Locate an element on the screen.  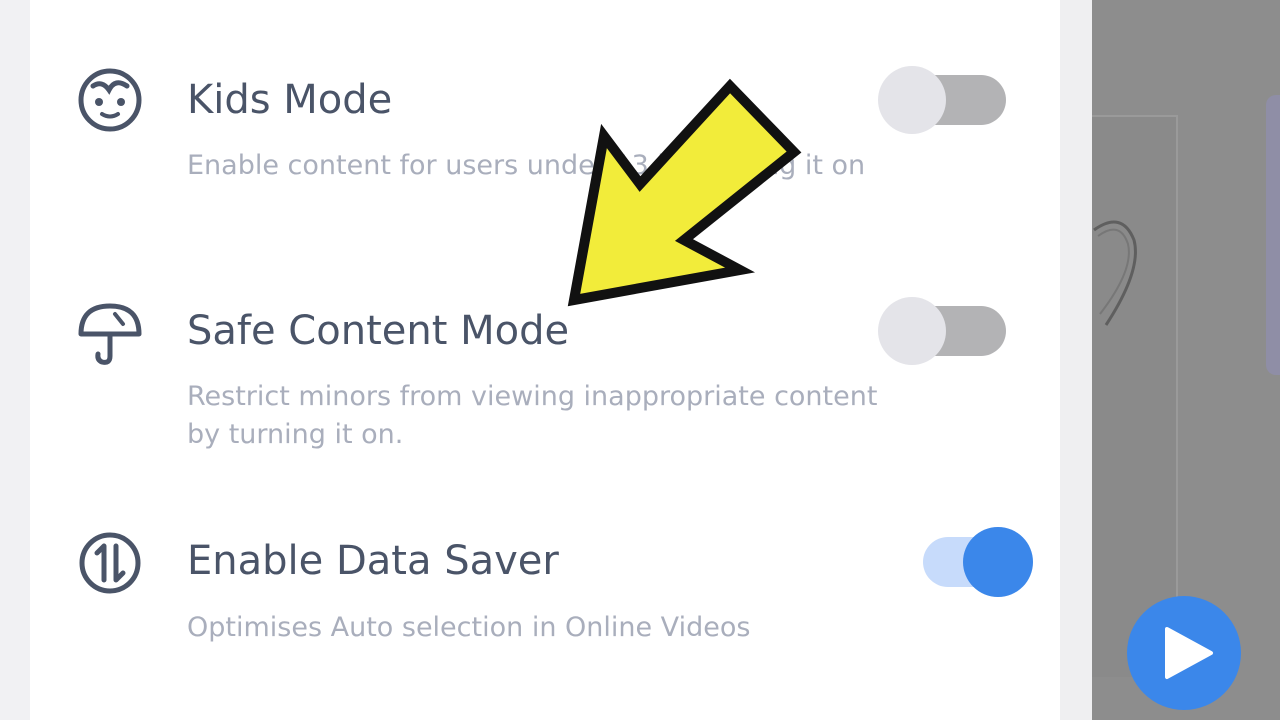
background-card is located at coordinates (1135, 396).